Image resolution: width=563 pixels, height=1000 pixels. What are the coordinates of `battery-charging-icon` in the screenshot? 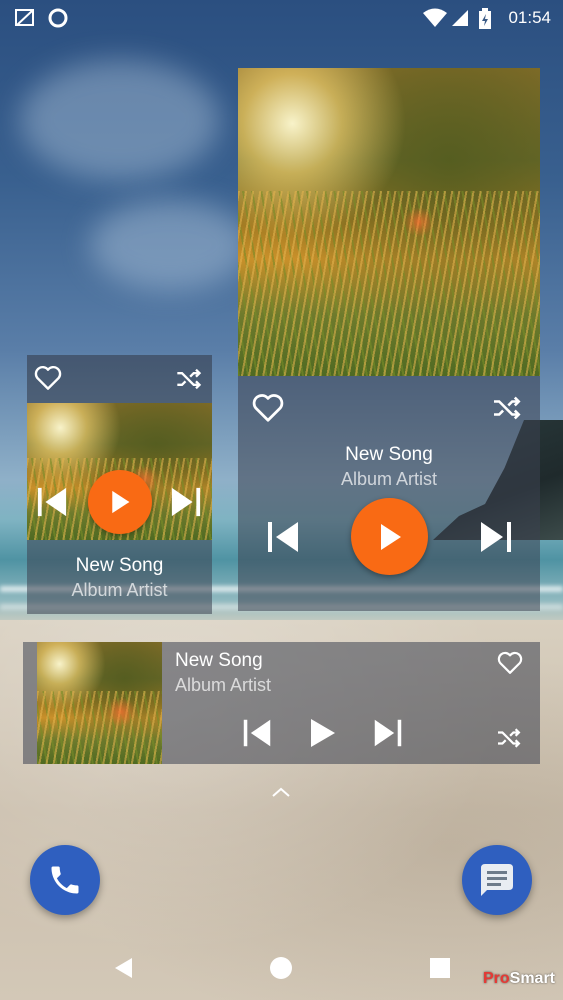 It's located at (485, 18).